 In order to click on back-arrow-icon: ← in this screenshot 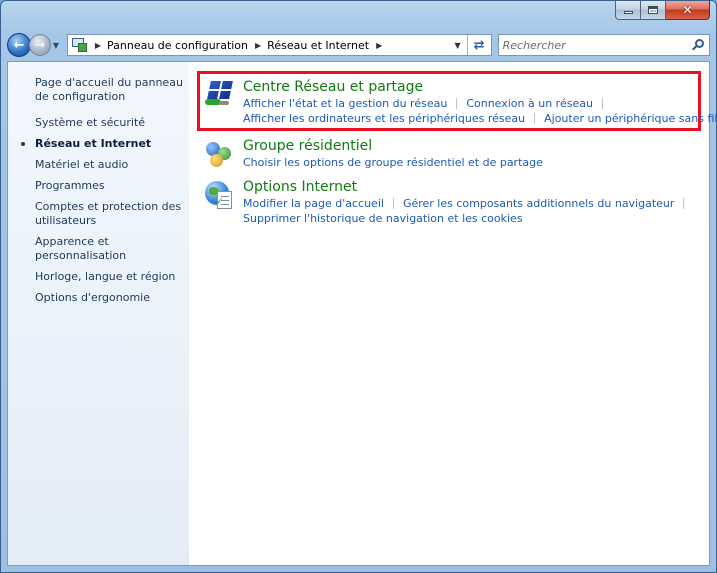, I will do `click(19, 45)`.